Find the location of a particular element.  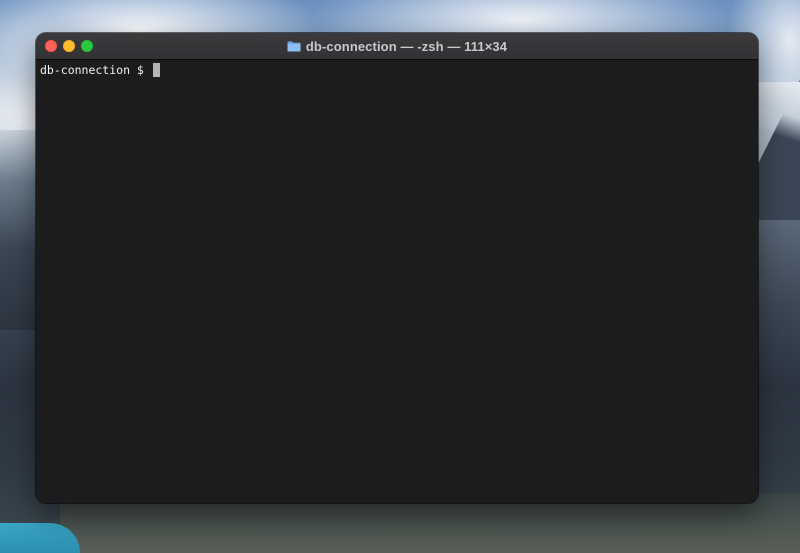

window-title: db-connection — -zsh — 111×34 is located at coordinates (406, 46).